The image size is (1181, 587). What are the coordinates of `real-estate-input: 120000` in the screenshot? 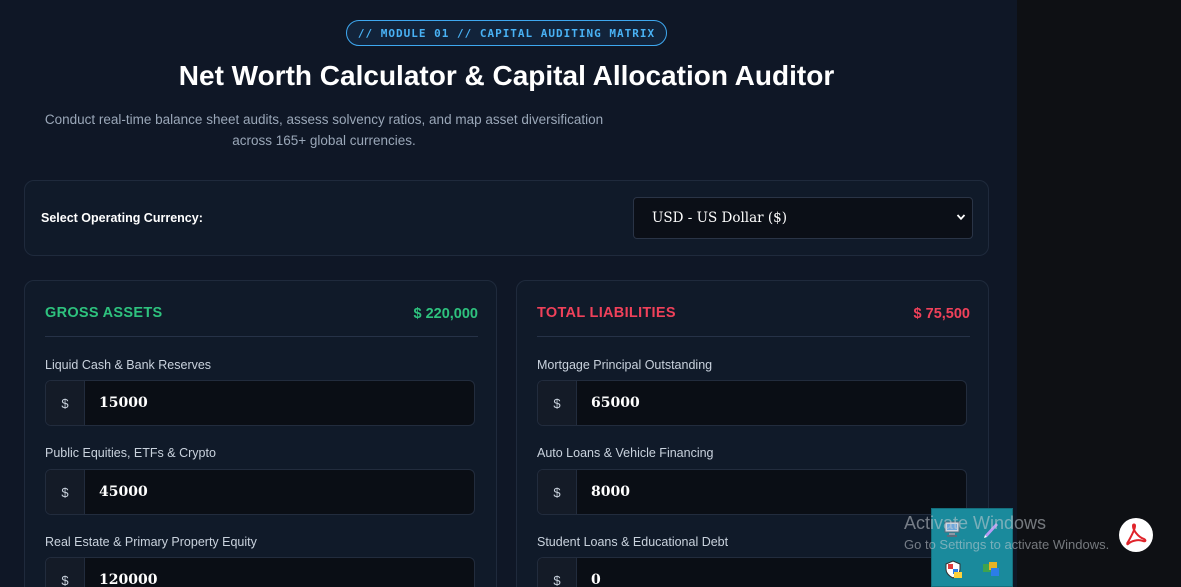 It's located at (128, 572).